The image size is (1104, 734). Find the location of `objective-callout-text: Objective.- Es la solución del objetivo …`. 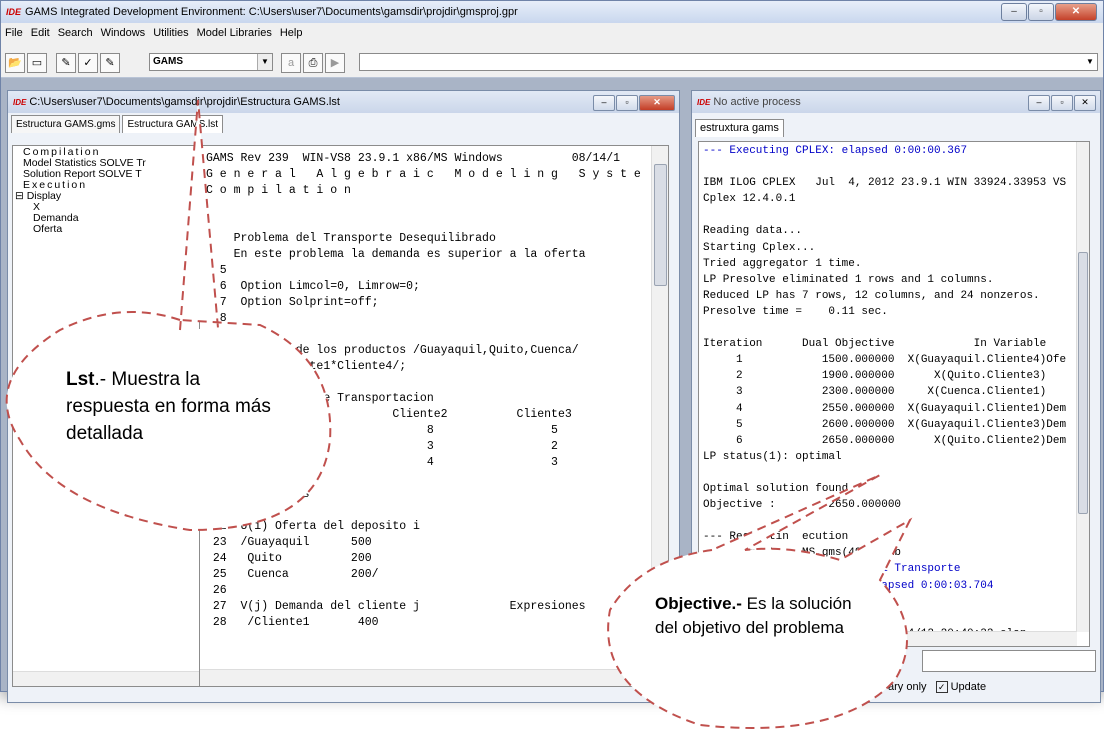

objective-callout-text: Objective.- Es la solución del objetivo … is located at coordinates (753, 615).